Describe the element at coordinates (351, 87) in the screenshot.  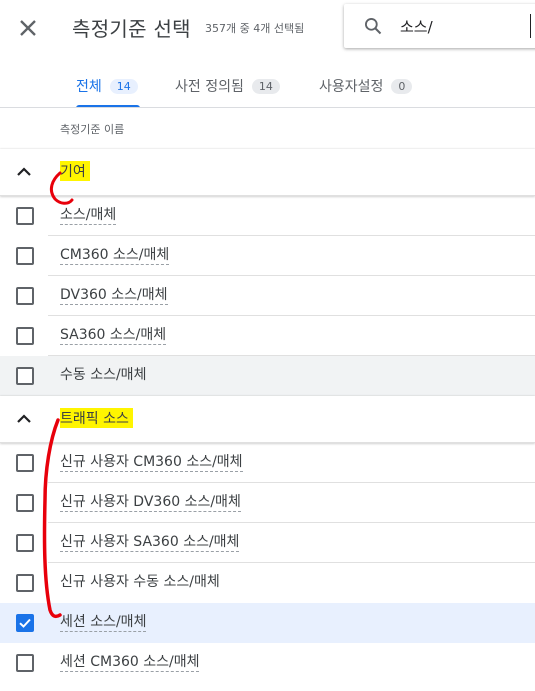
I see `tab-label: 사용자설정` at that location.